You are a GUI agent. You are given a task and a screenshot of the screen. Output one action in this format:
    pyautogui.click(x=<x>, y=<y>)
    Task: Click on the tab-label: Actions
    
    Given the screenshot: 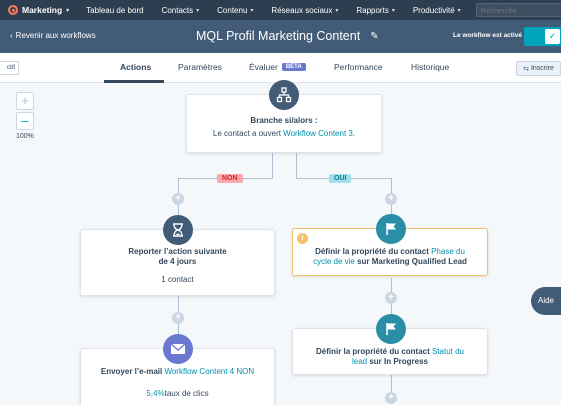 What is the action you would take?
    pyautogui.click(x=136, y=67)
    